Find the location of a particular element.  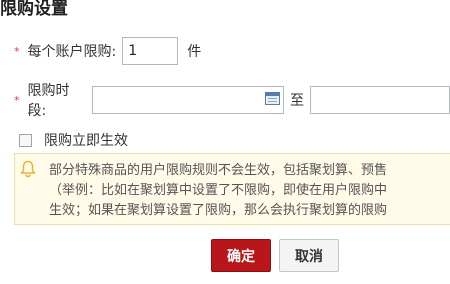

limit-per-account-row: * 每个账户限购: 件 is located at coordinates (107, 51).